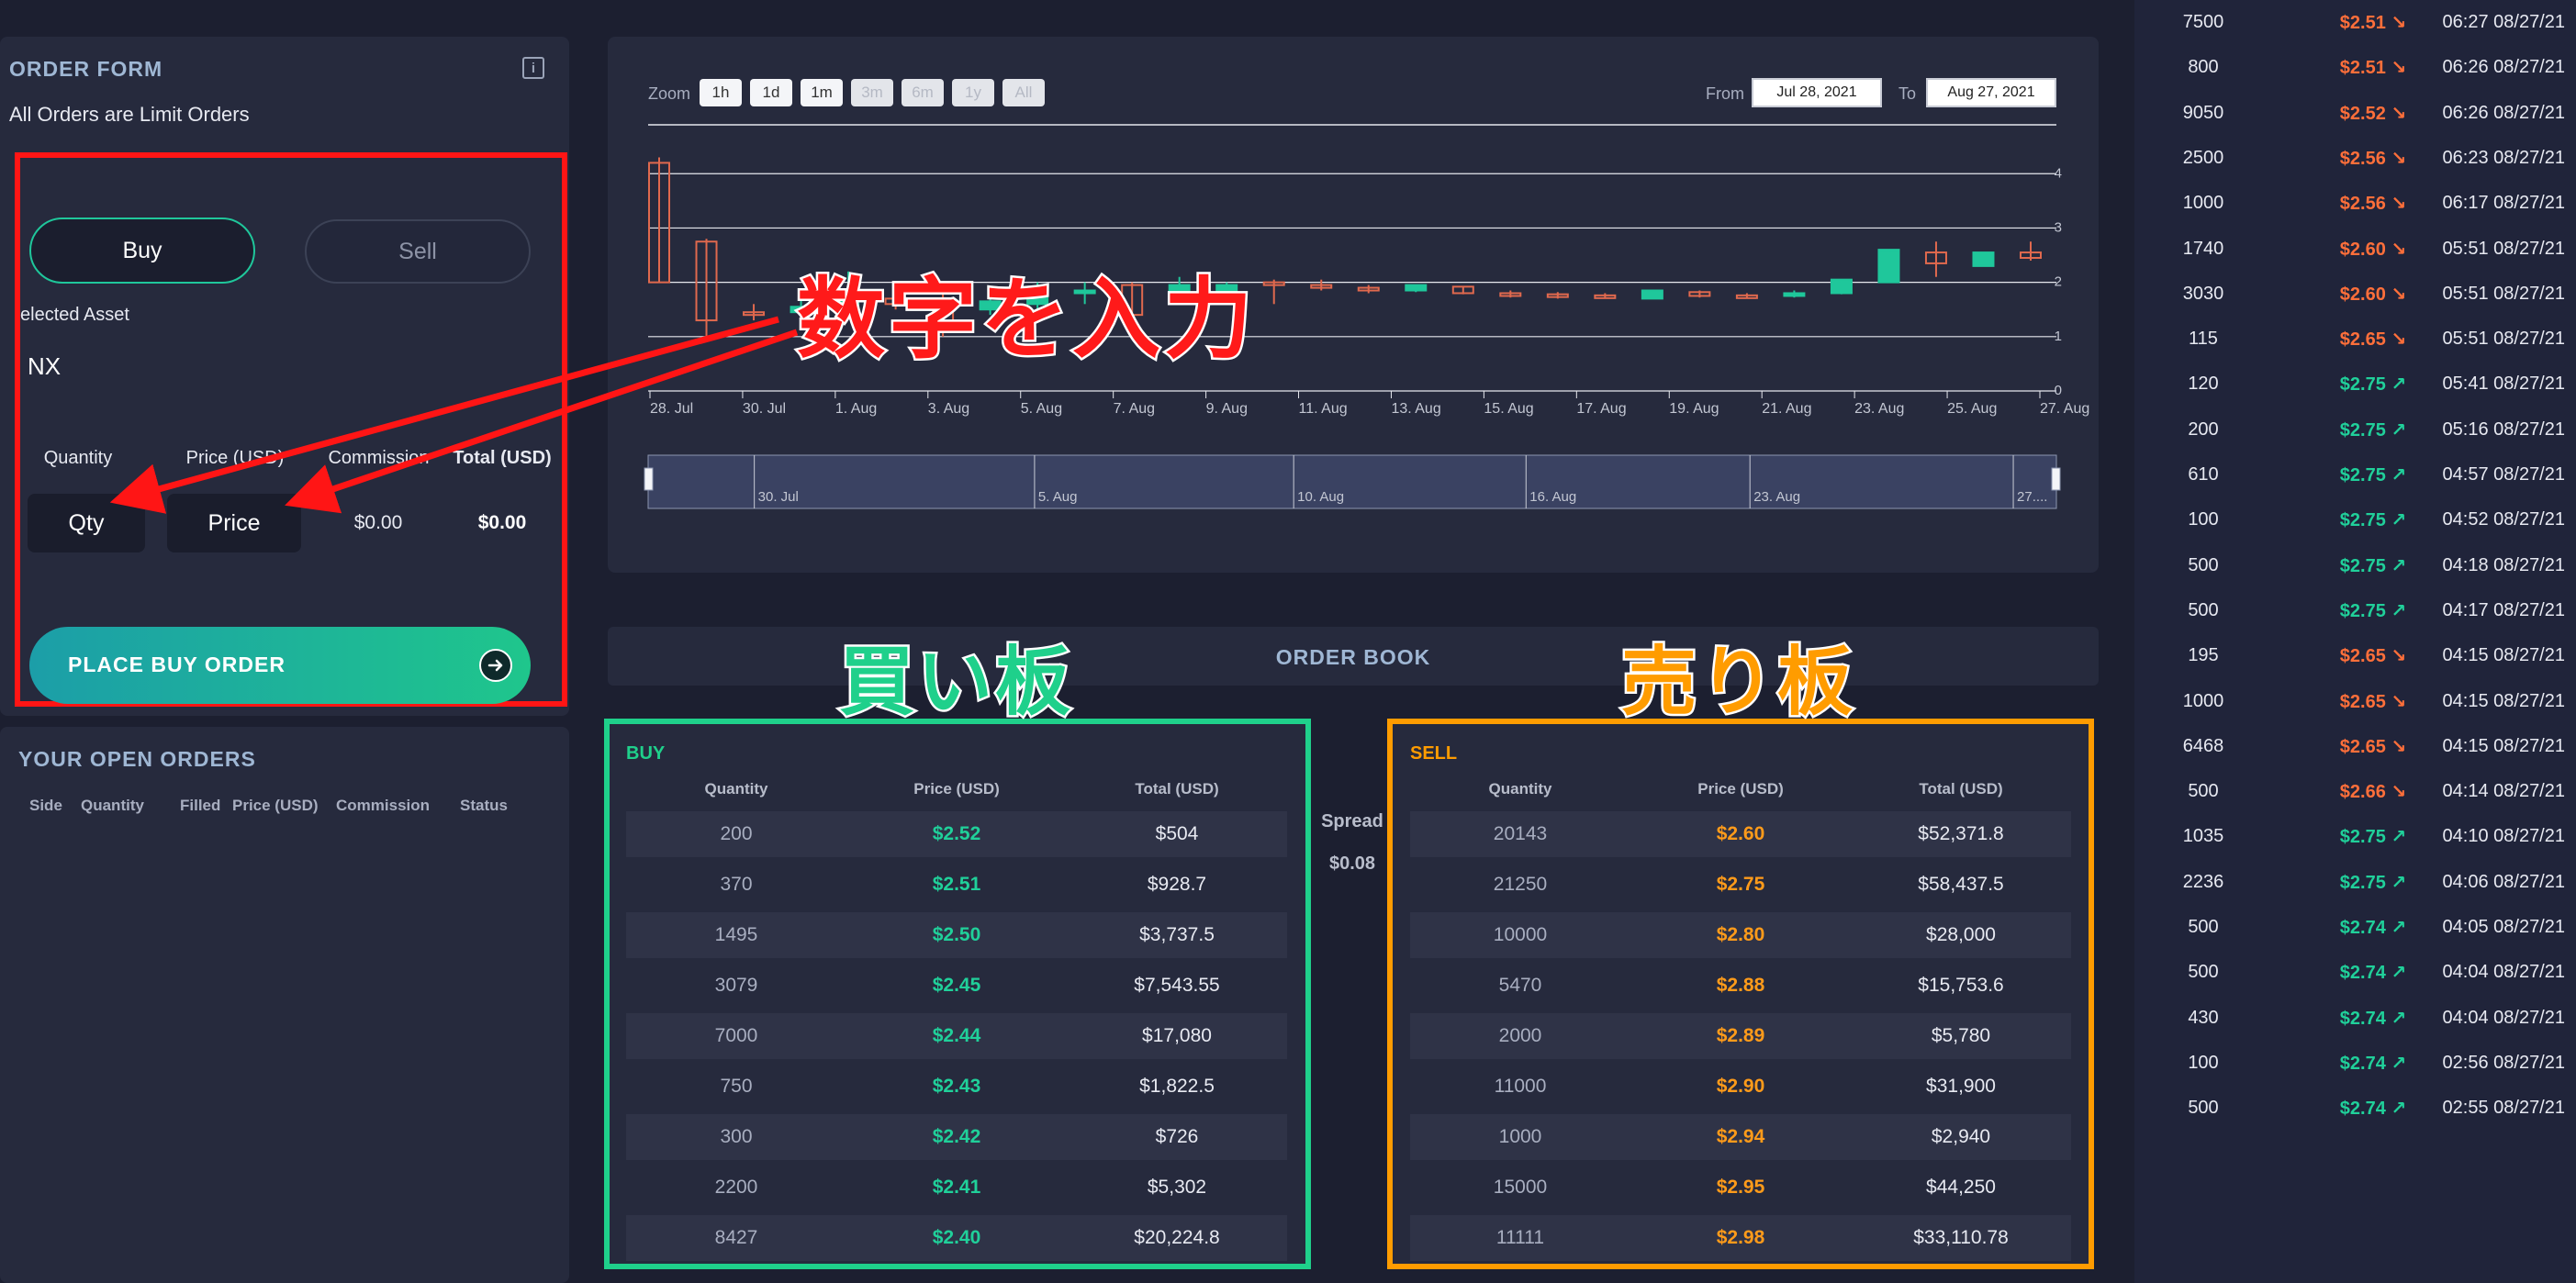 Image resolution: width=2576 pixels, height=1283 pixels. What do you see at coordinates (2503, 385) in the screenshot?
I see `trade-time: 05:41 08/27/21` at bounding box center [2503, 385].